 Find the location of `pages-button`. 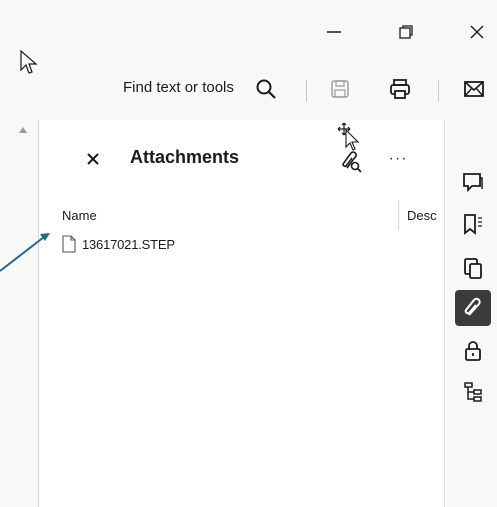

pages-button is located at coordinates (473, 268).